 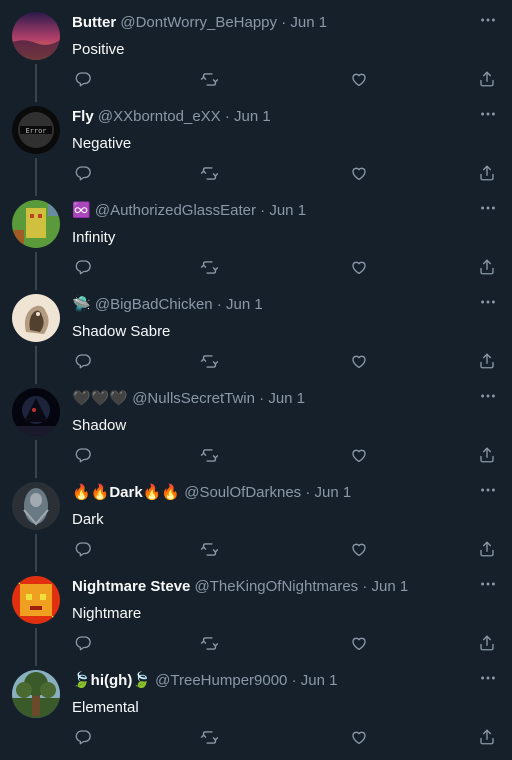 What do you see at coordinates (94, 237) in the screenshot?
I see `tweet-text: Infinity` at bounding box center [94, 237].